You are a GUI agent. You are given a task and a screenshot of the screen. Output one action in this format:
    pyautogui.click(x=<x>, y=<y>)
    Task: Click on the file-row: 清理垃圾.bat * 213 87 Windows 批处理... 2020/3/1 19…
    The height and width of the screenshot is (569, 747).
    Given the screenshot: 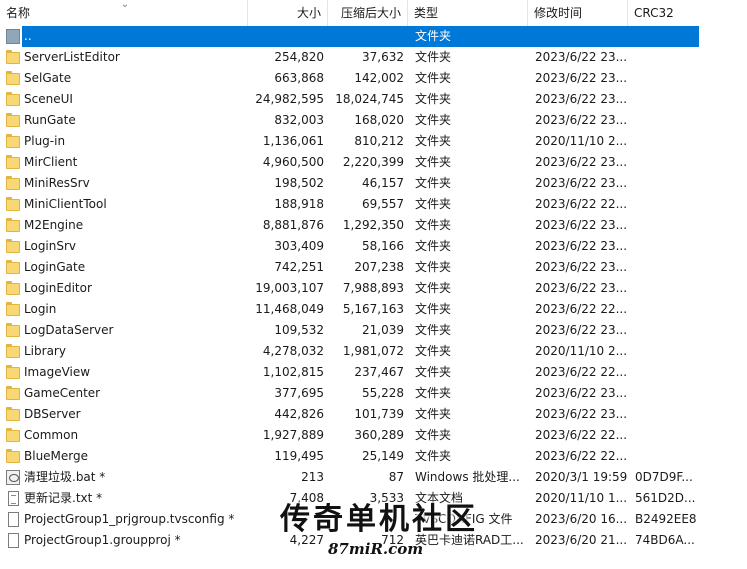 What is the action you would take?
    pyautogui.click(x=373, y=477)
    